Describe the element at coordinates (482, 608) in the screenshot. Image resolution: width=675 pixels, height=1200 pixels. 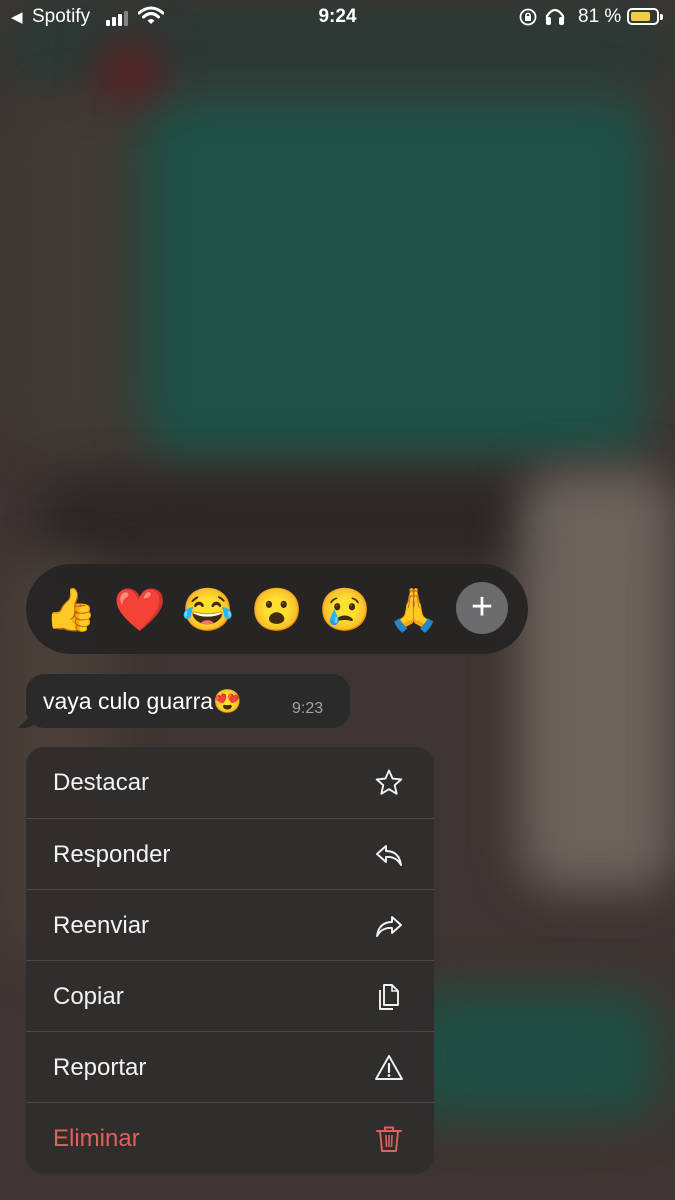
I see `more-reactions-button: +` at that location.